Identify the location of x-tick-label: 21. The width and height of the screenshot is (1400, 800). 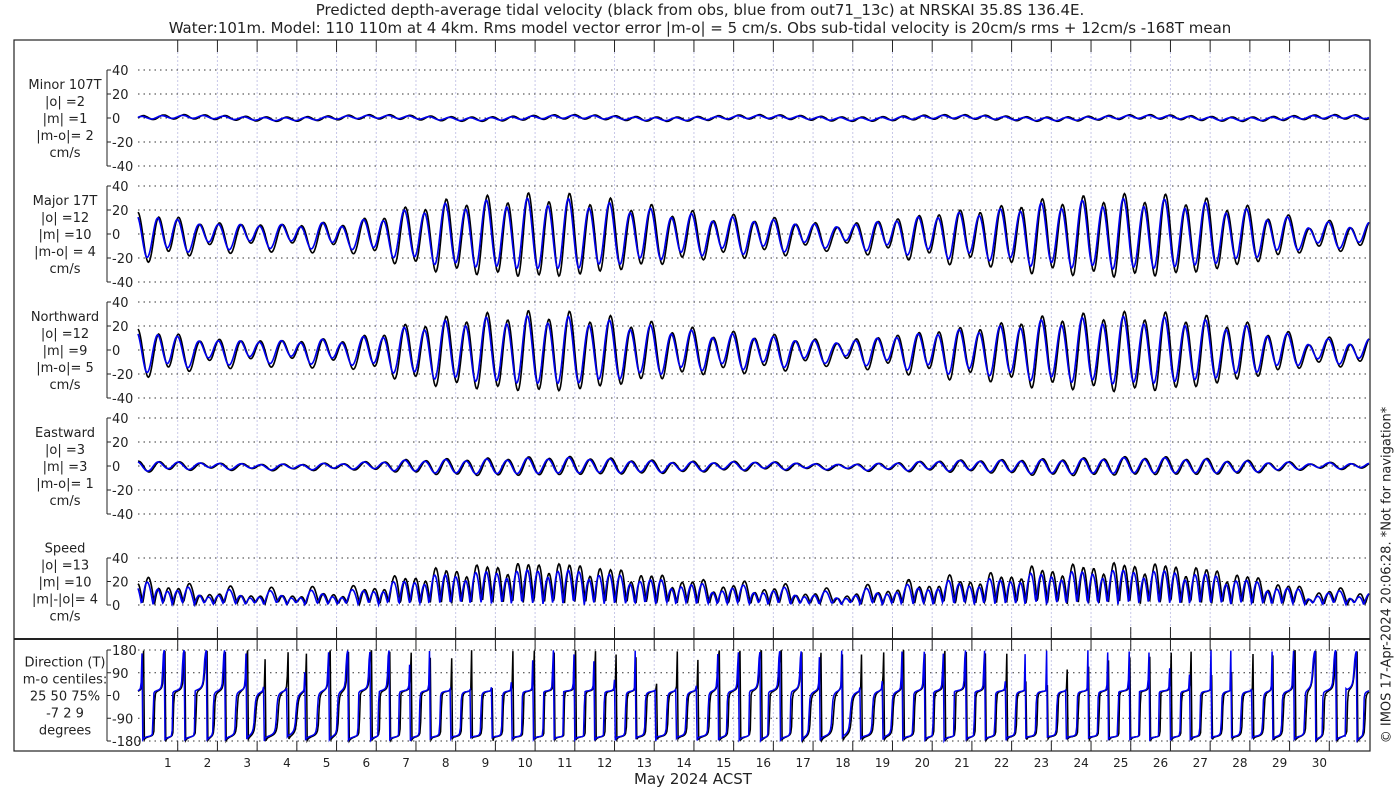
(961, 763).